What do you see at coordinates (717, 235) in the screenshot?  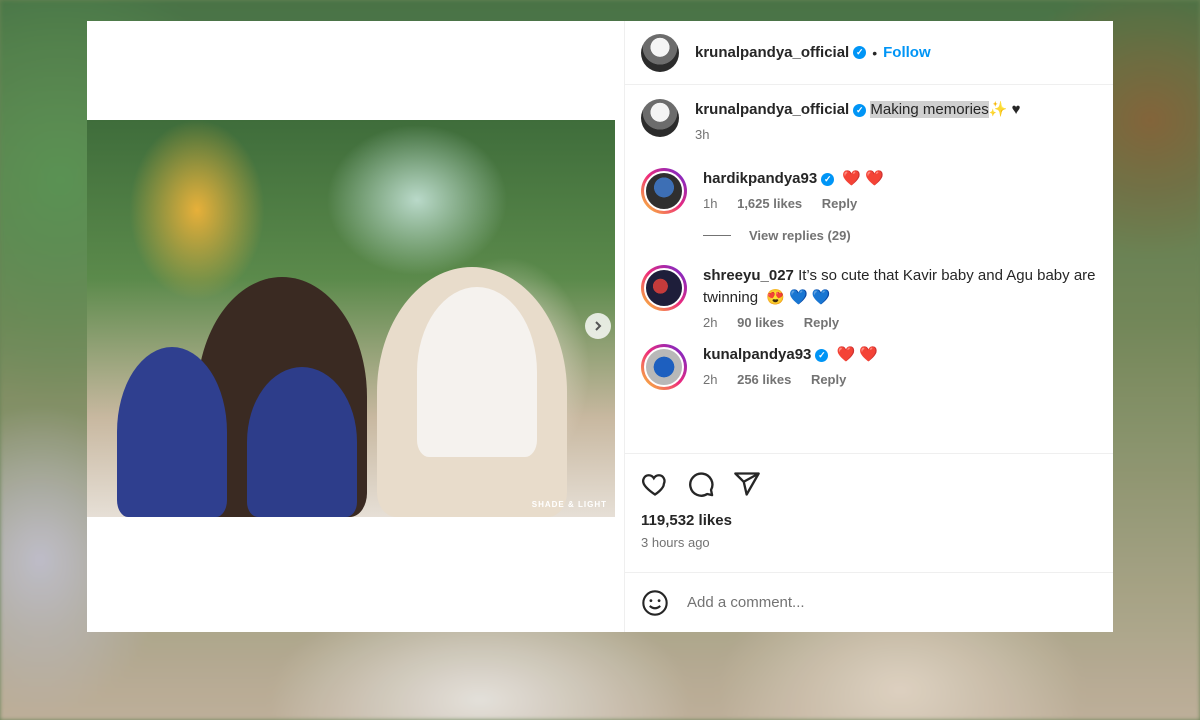 I see `replies-divider` at bounding box center [717, 235].